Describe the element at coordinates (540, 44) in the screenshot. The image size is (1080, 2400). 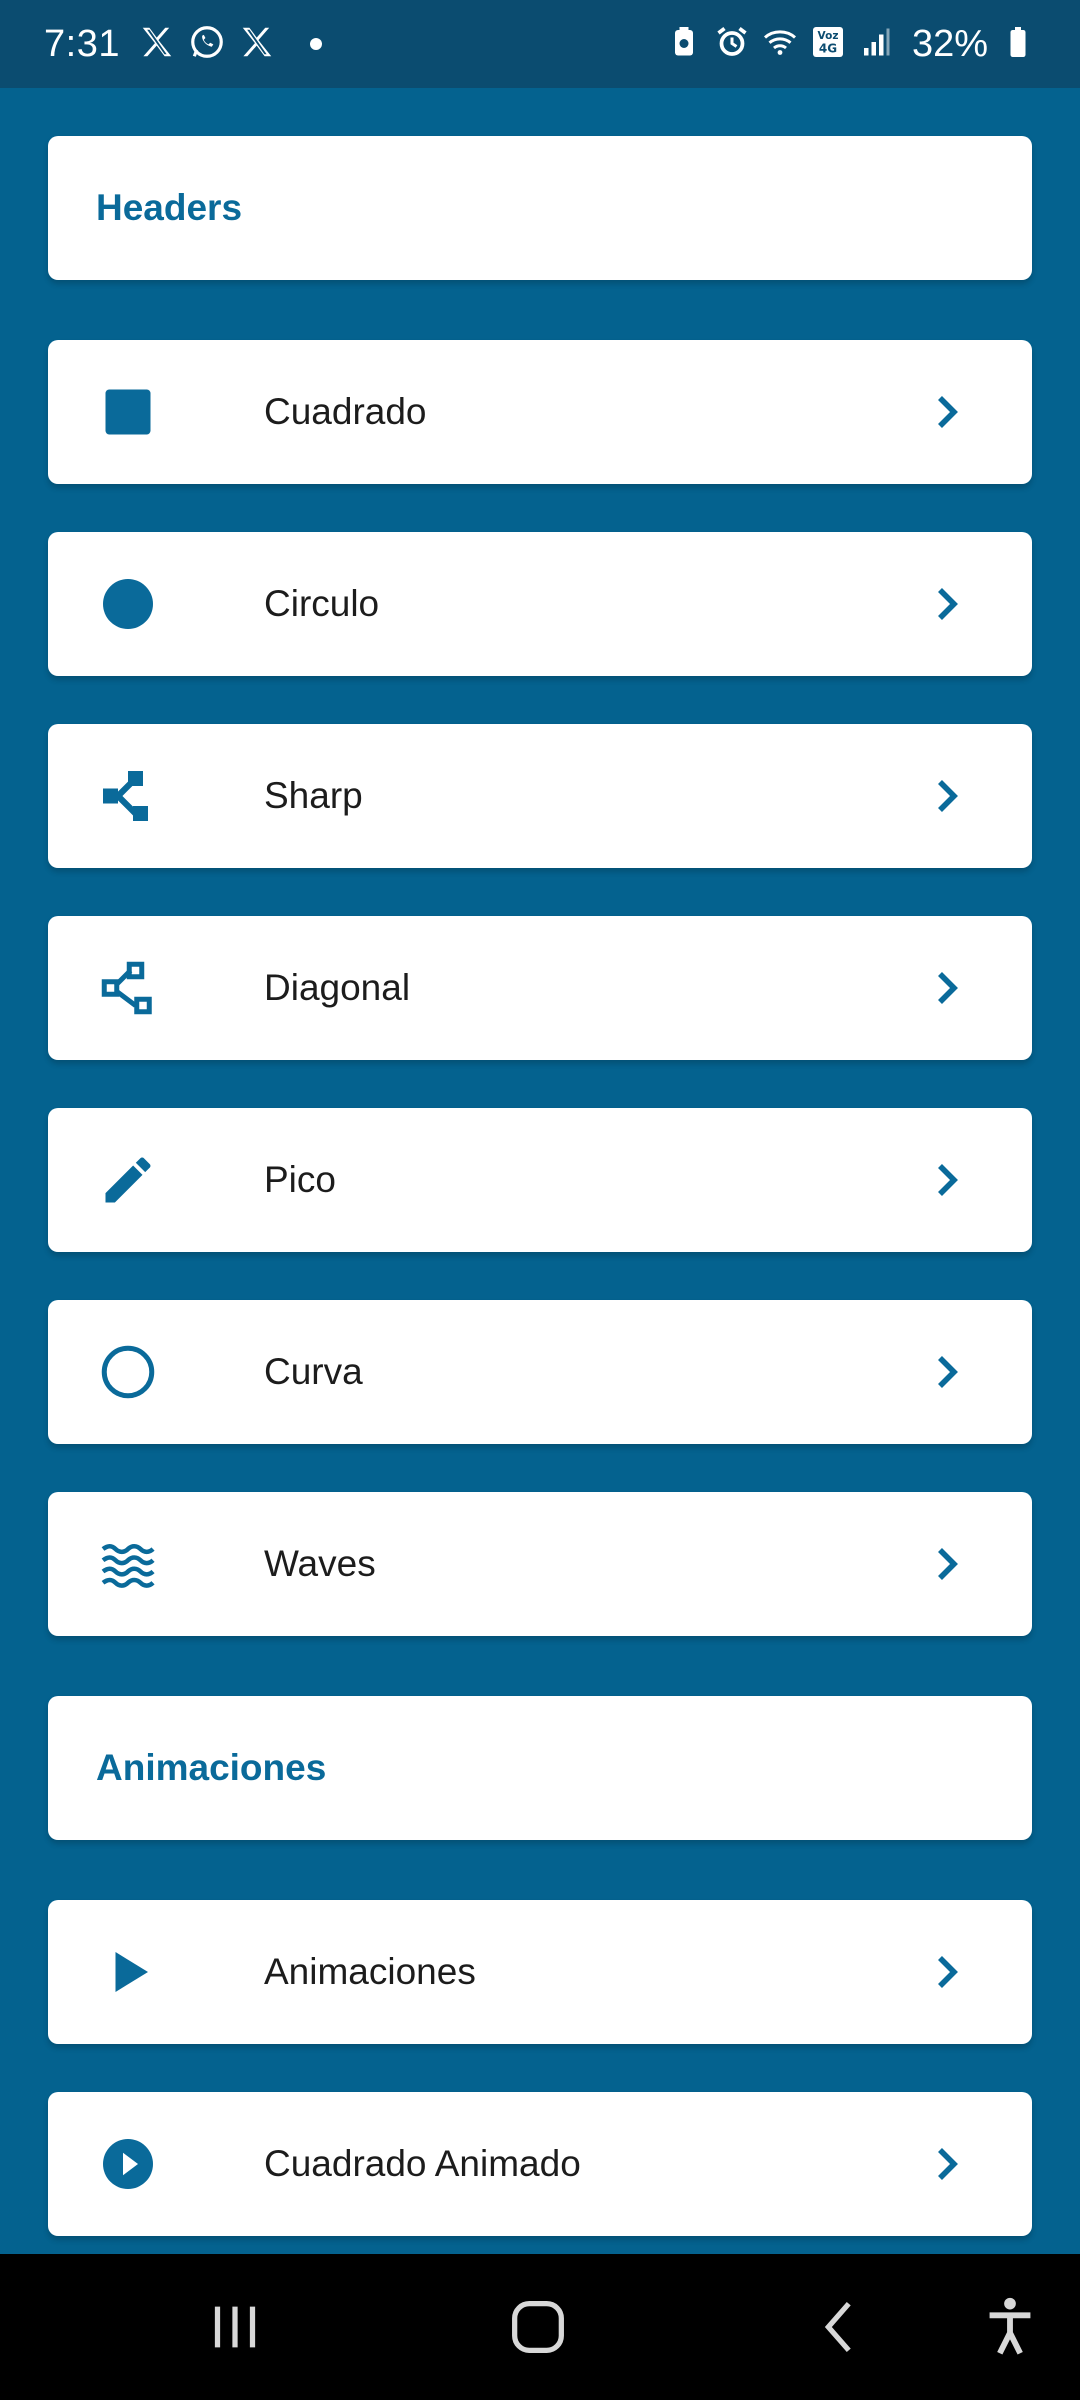
I see `status-bar: 7:31 Voz 4G 32%` at that location.